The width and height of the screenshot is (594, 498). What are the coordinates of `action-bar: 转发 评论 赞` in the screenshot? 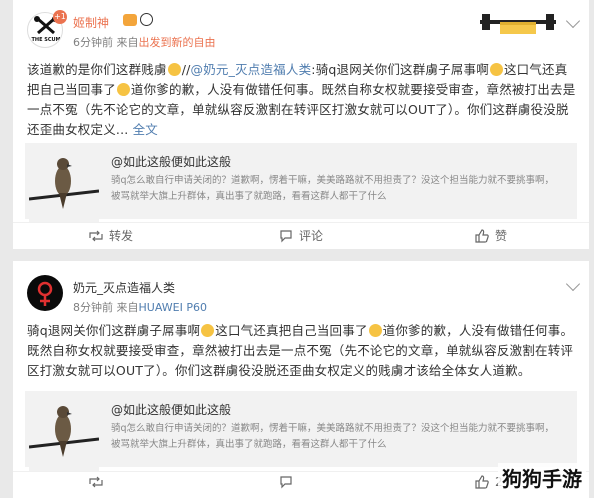 It's located at (301, 238).